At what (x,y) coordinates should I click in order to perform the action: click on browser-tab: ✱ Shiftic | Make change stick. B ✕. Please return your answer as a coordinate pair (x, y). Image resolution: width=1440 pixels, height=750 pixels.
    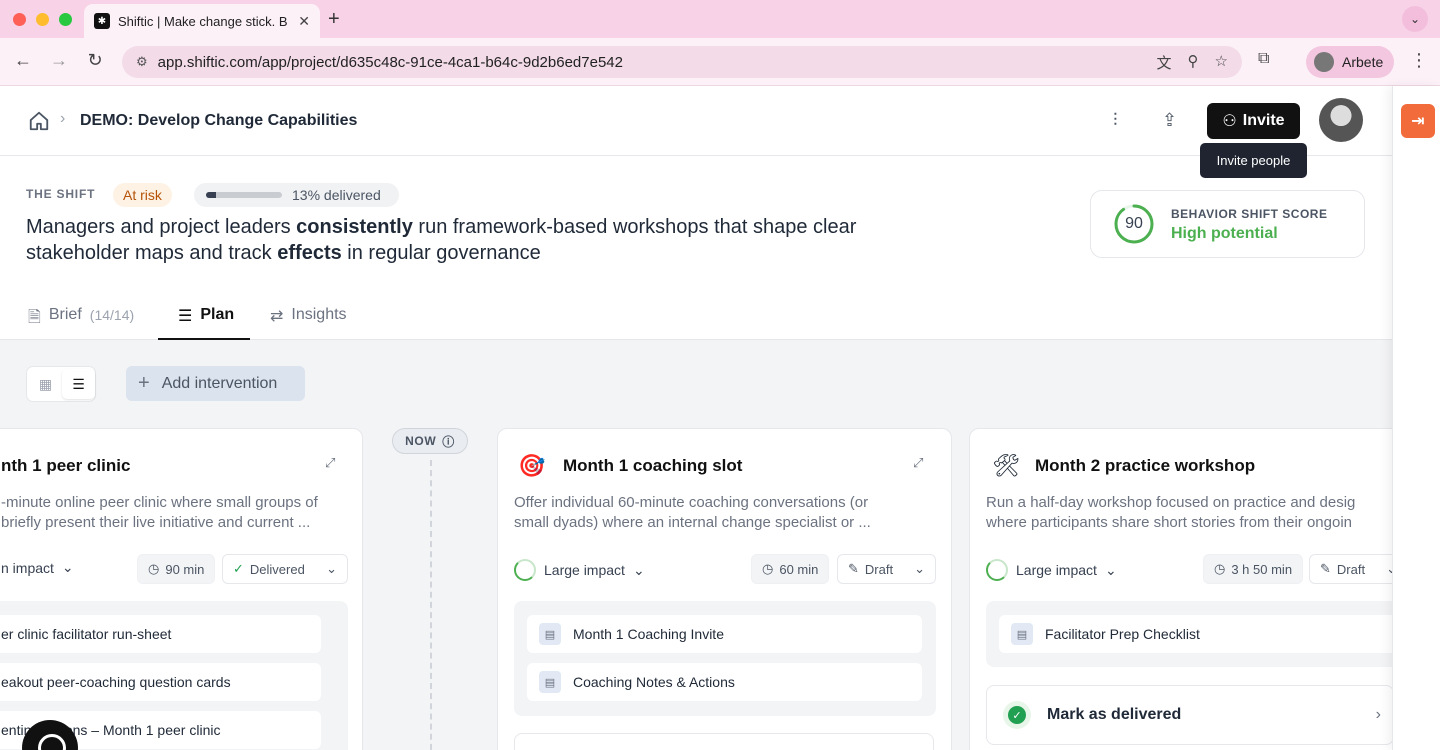
    Looking at the image, I should click on (202, 21).